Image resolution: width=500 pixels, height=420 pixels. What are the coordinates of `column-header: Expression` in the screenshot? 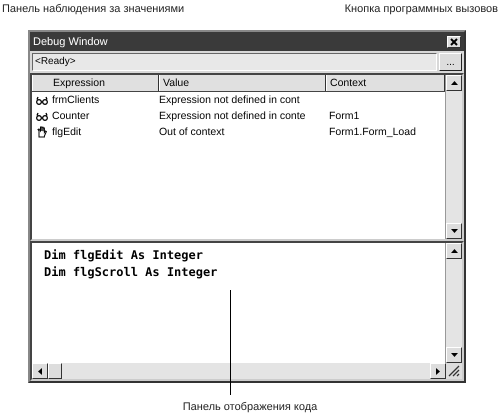 It's located at (95, 83).